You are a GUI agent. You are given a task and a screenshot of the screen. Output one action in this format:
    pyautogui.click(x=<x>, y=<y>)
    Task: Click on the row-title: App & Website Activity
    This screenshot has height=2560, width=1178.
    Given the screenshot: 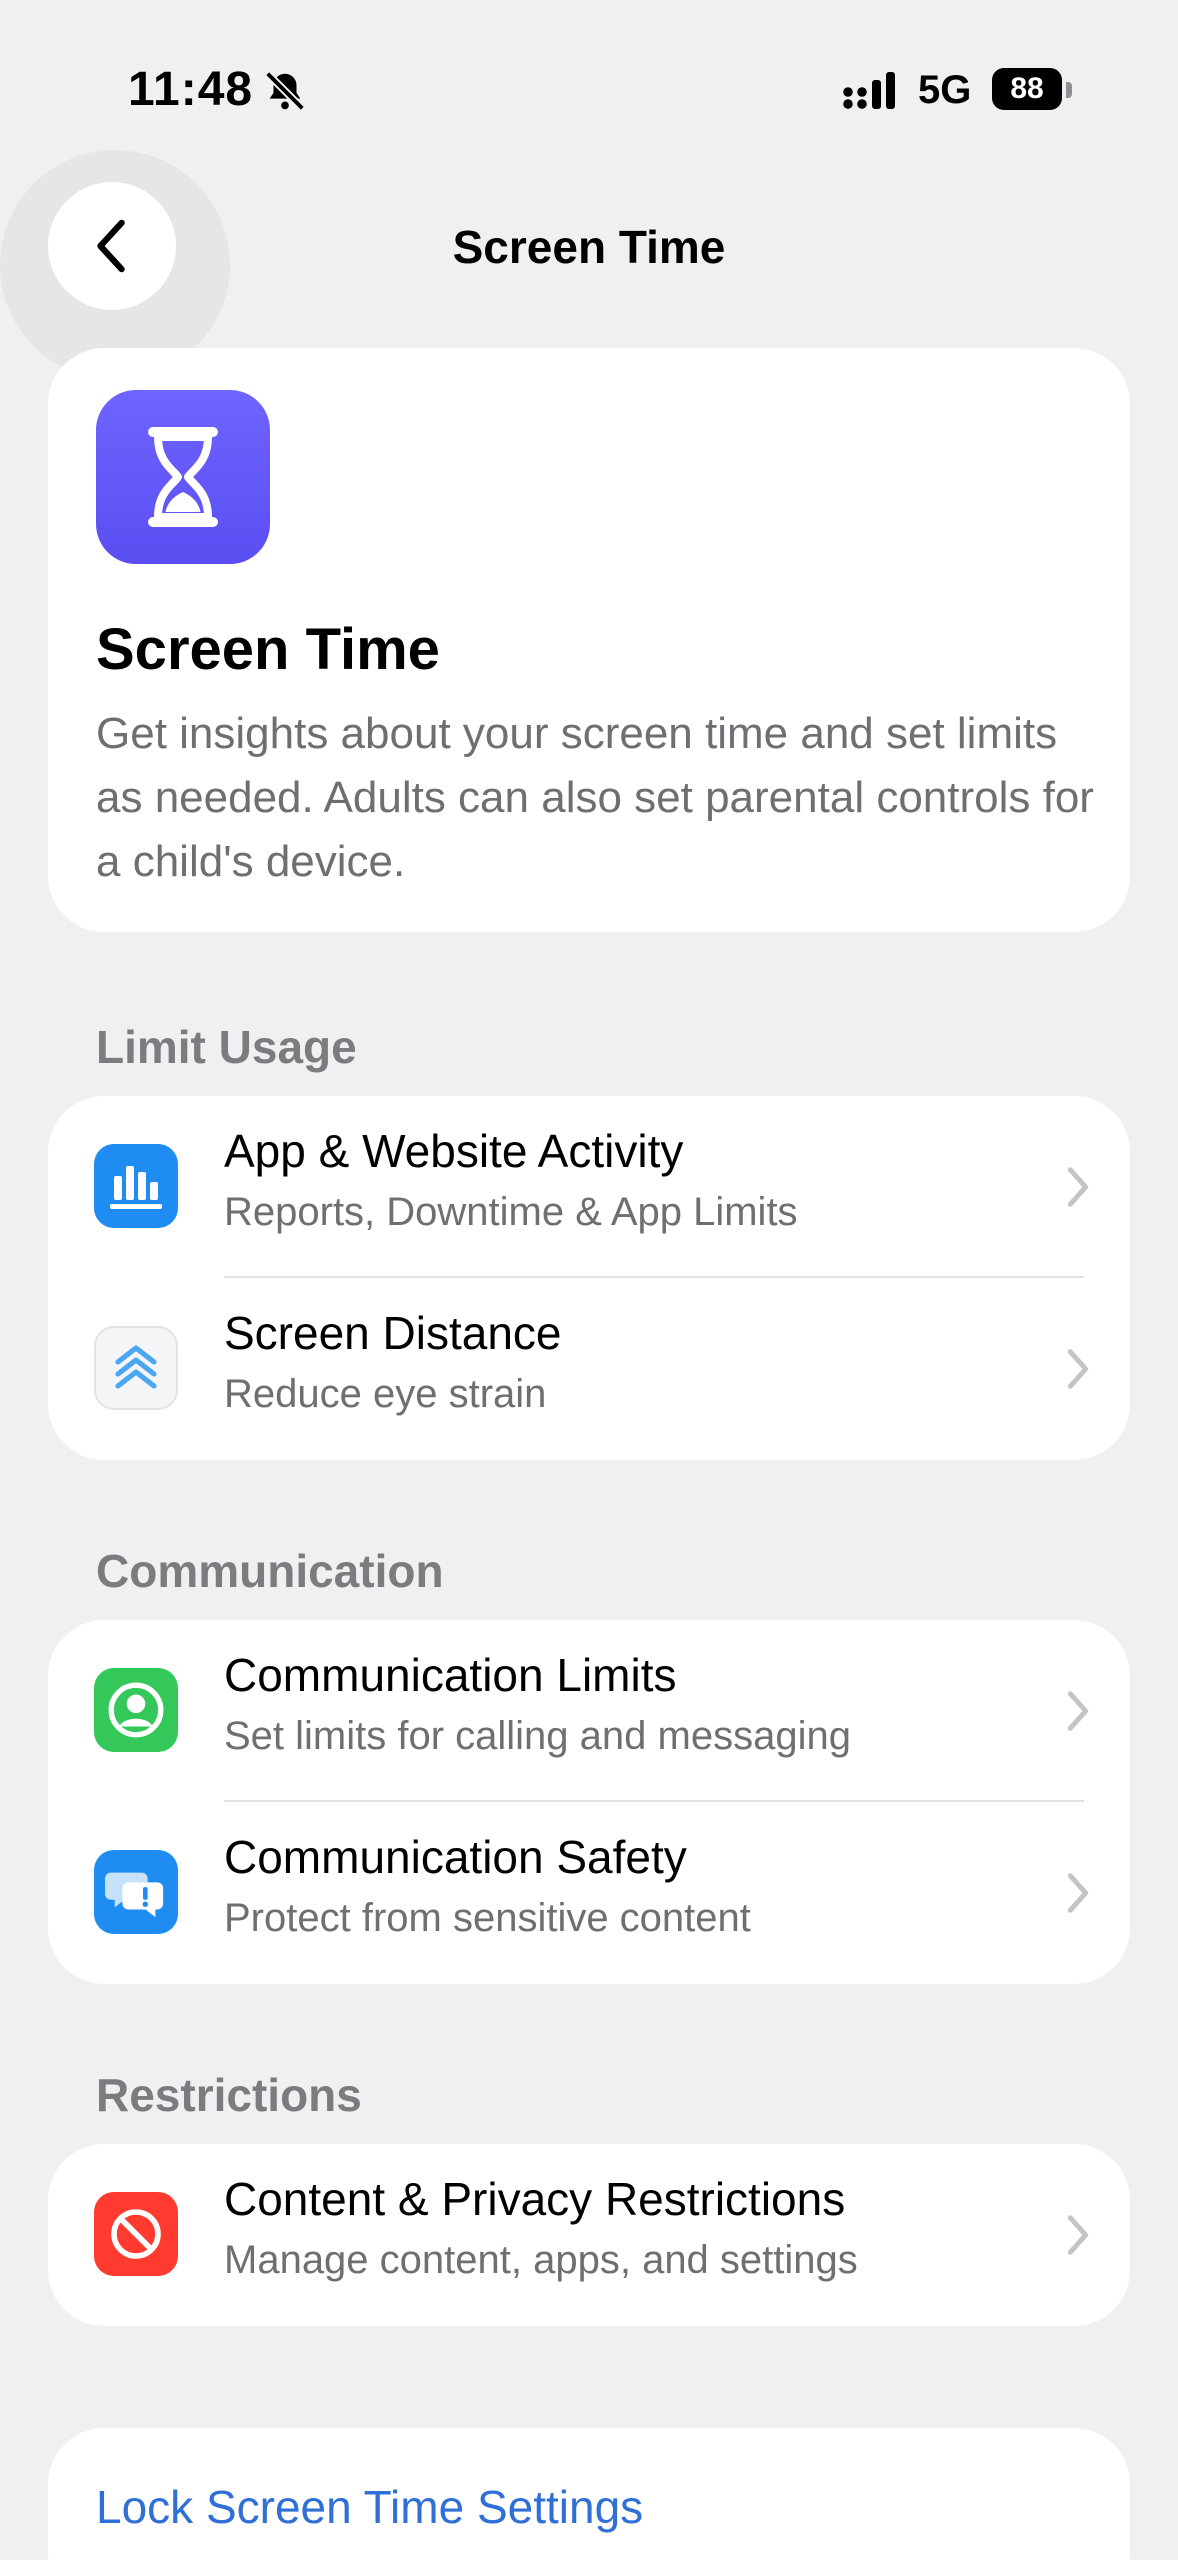 What is the action you would take?
    pyautogui.click(x=454, y=1151)
    